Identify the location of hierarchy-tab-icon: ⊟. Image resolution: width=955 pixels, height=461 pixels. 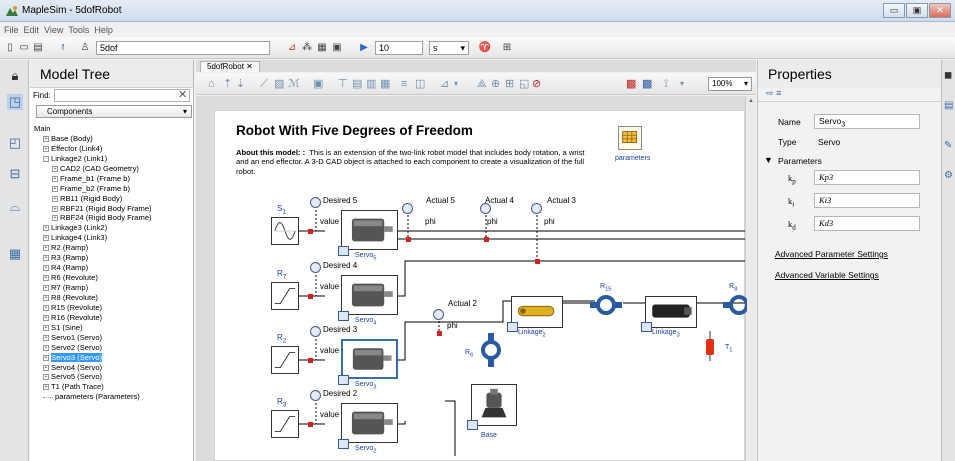
(15, 174).